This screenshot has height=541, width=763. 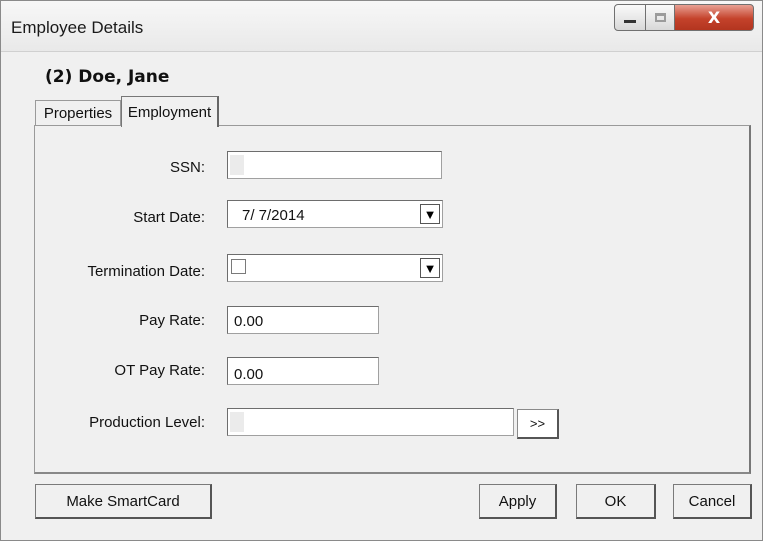 I want to click on production-level-browse-button: >>, so click(x=538, y=424).